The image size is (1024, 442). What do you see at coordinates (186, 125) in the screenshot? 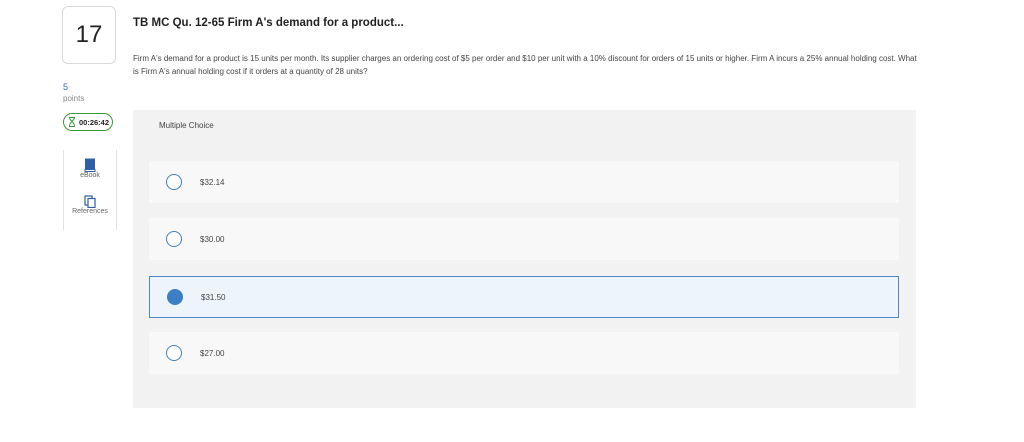
I see `question-type-label: Multiple Choice` at bounding box center [186, 125].